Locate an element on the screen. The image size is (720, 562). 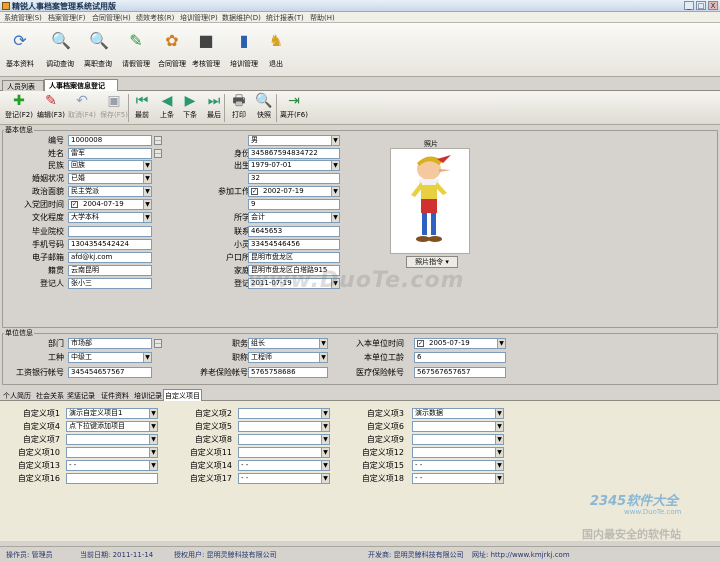
basic2-4-field: ✓ 2002-07-19 ▼ is located at coordinates (294, 191).